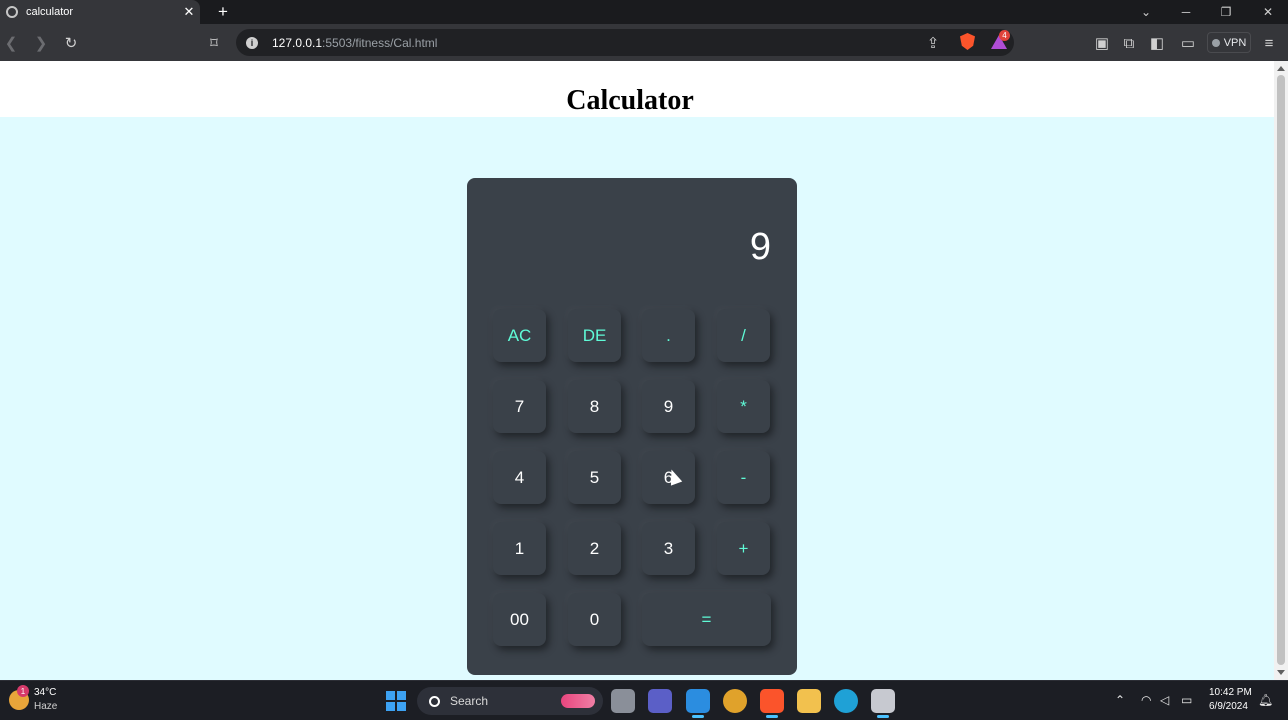 Image resolution: width=1288 pixels, height=720 pixels. What do you see at coordinates (735, 701) in the screenshot?
I see `chrome-icon` at bounding box center [735, 701].